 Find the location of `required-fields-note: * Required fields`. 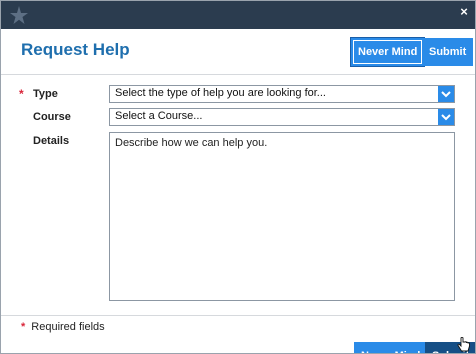

required-fields-note: * Required fields is located at coordinates (63, 327).